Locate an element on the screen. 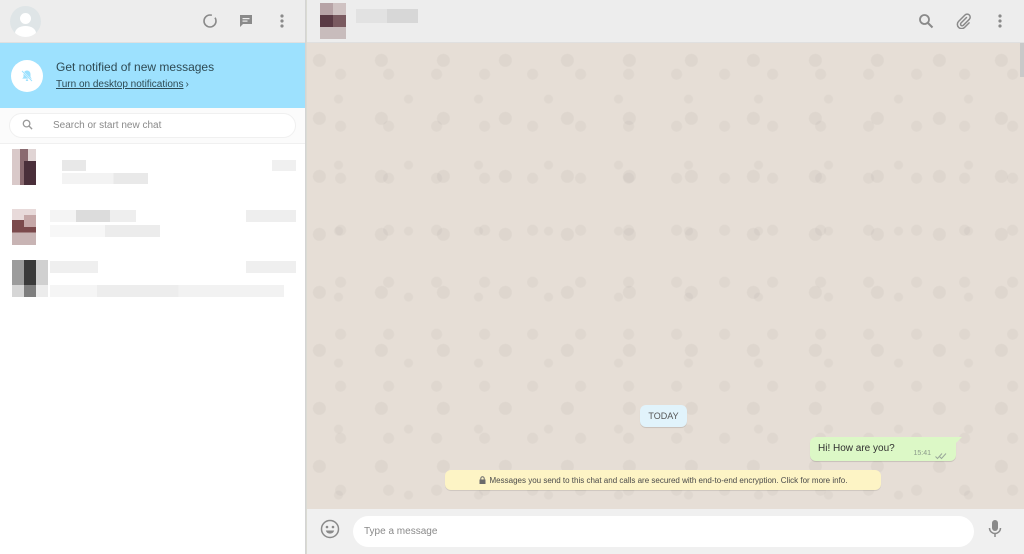 The height and width of the screenshot is (554, 1024). outgoing-message: Hi! How are you? 15:41 is located at coordinates (886, 449).